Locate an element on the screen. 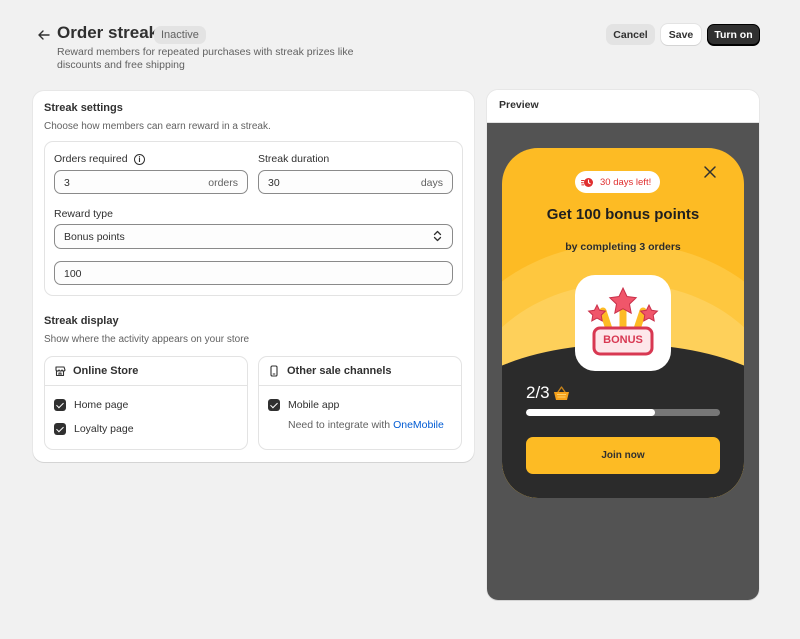 The image size is (800, 639). basket-icon is located at coordinates (561, 393).